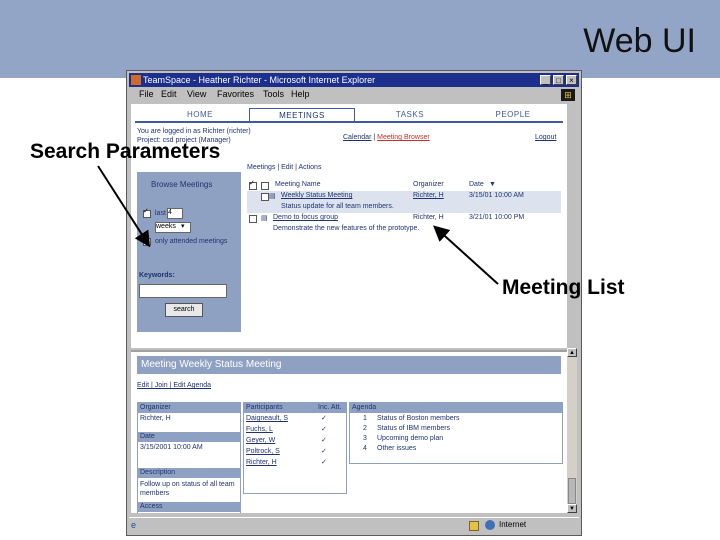  Describe the element at coordinates (169, 94) in the screenshot. I see `menu-edit: Edit` at that location.